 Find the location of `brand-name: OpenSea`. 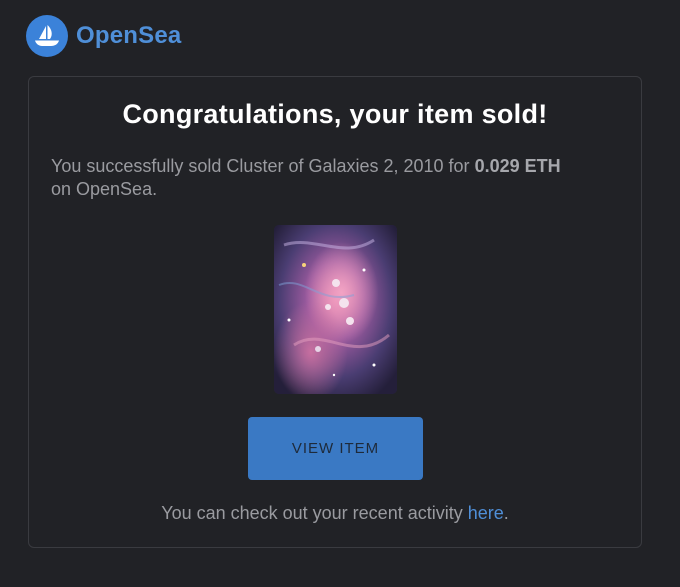

brand-name: OpenSea is located at coordinates (129, 35).